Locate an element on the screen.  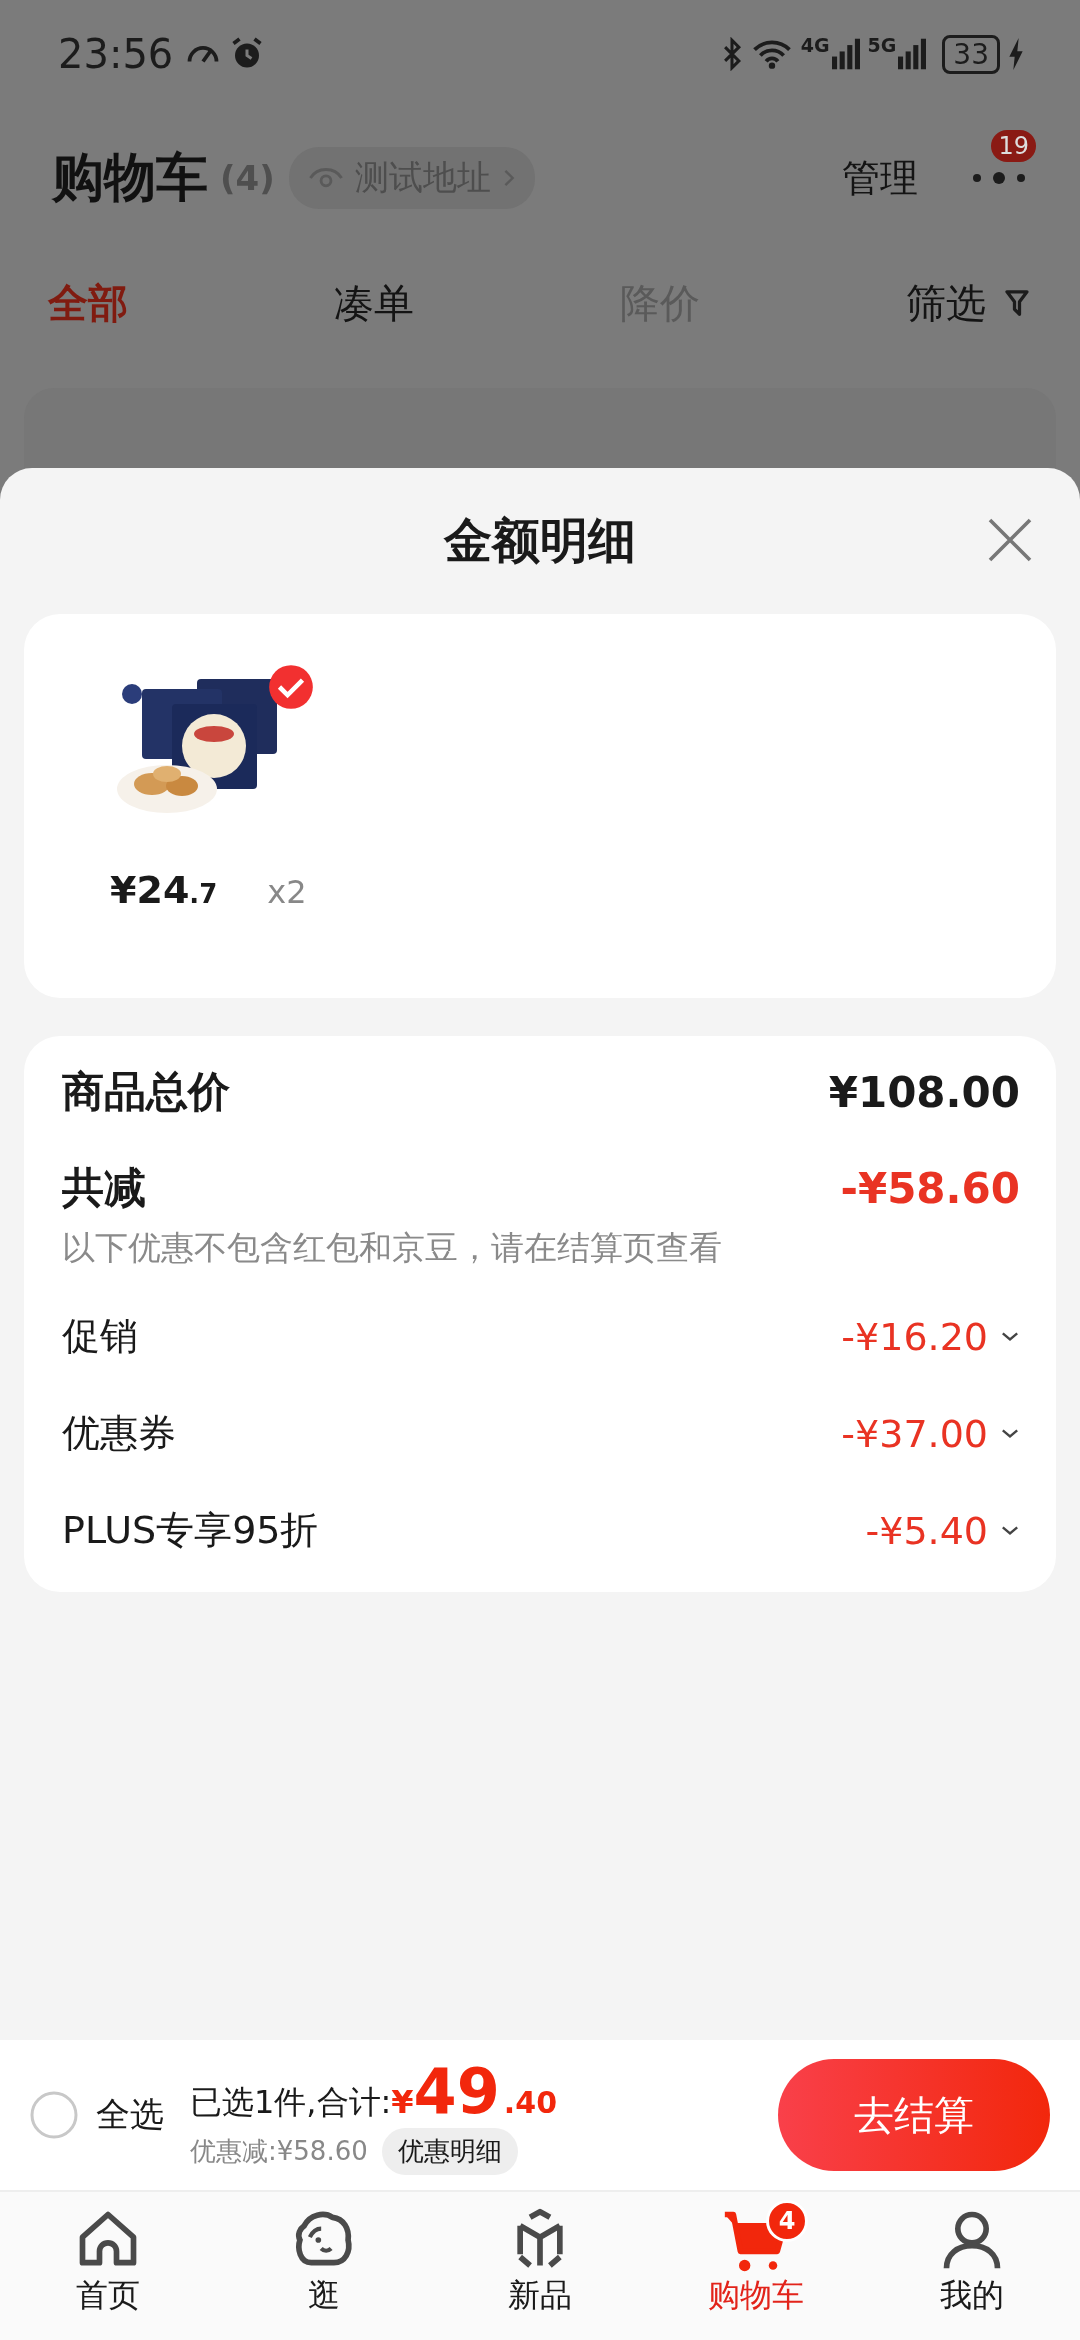
tab: 全部 is located at coordinates (191, 303).